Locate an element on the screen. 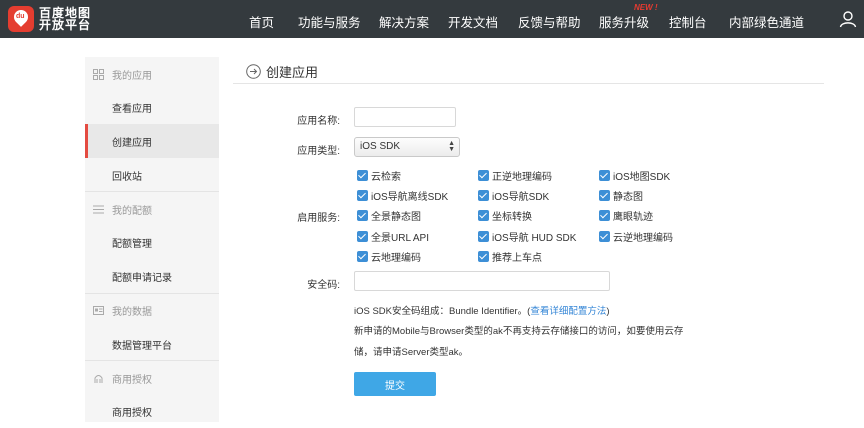  submit-button: 提交 is located at coordinates (395, 384).